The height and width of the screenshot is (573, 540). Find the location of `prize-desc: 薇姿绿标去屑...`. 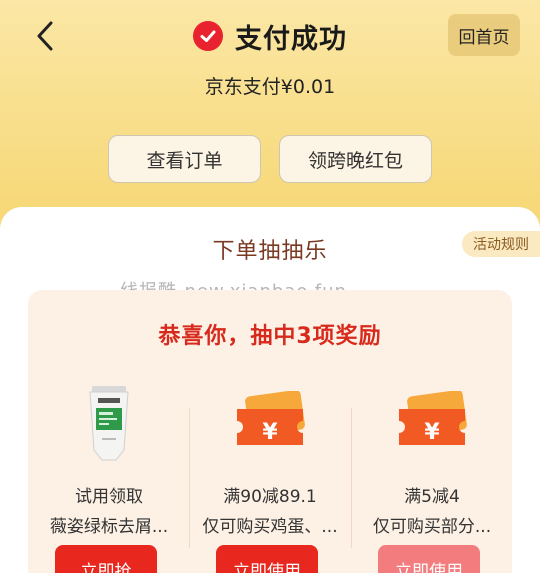

prize-desc: 薇姿绿标去屑... is located at coordinates (109, 527).